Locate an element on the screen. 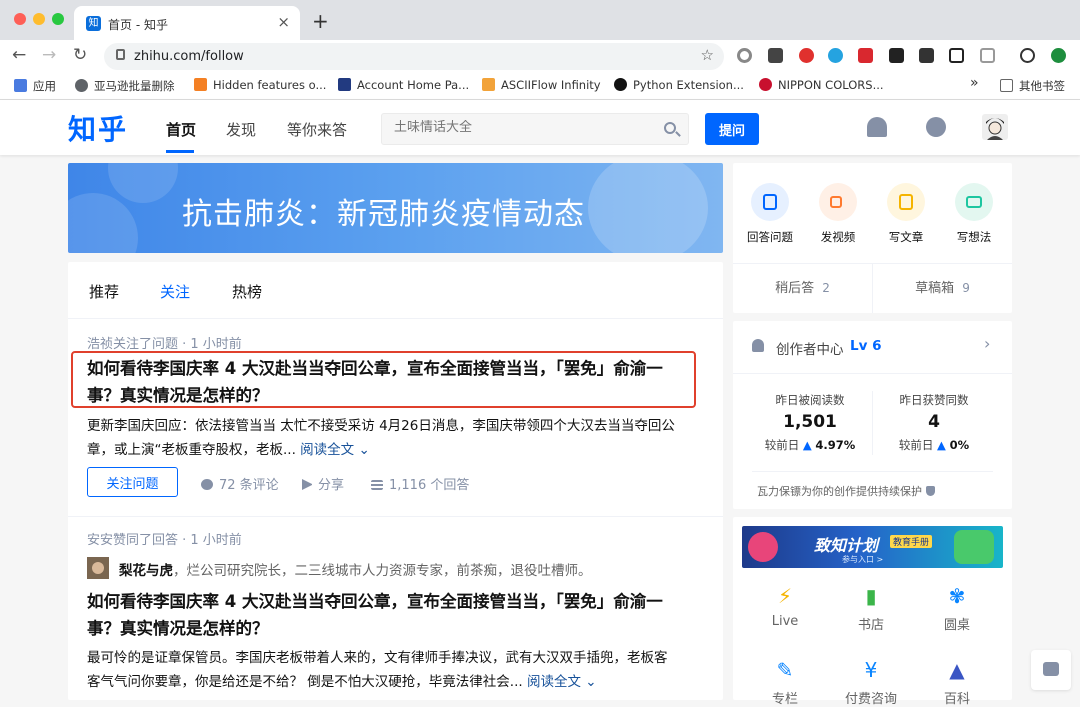 The height and width of the screenshot is (707, 1080). extension-9-icon is located at coordinates (987, 55).